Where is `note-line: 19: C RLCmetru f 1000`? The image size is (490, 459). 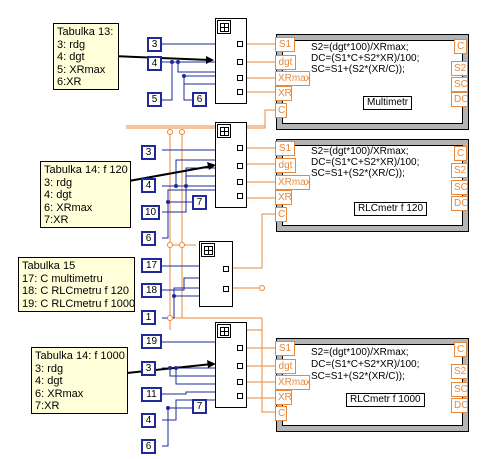 note-line: 19: C RLCmetru f 1000 is located at coordinates (78, 303).